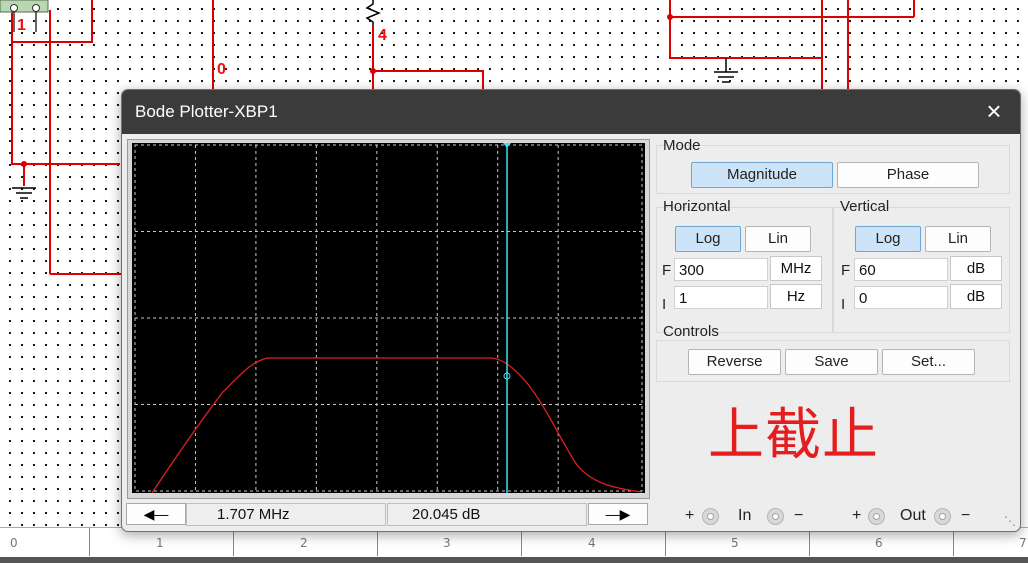 This screenshot has width=1028, height=563. What do you see at coordinates (908, 175) in the screenshot?
I see `phase-button: Phase` at bounding box center [908, 175].